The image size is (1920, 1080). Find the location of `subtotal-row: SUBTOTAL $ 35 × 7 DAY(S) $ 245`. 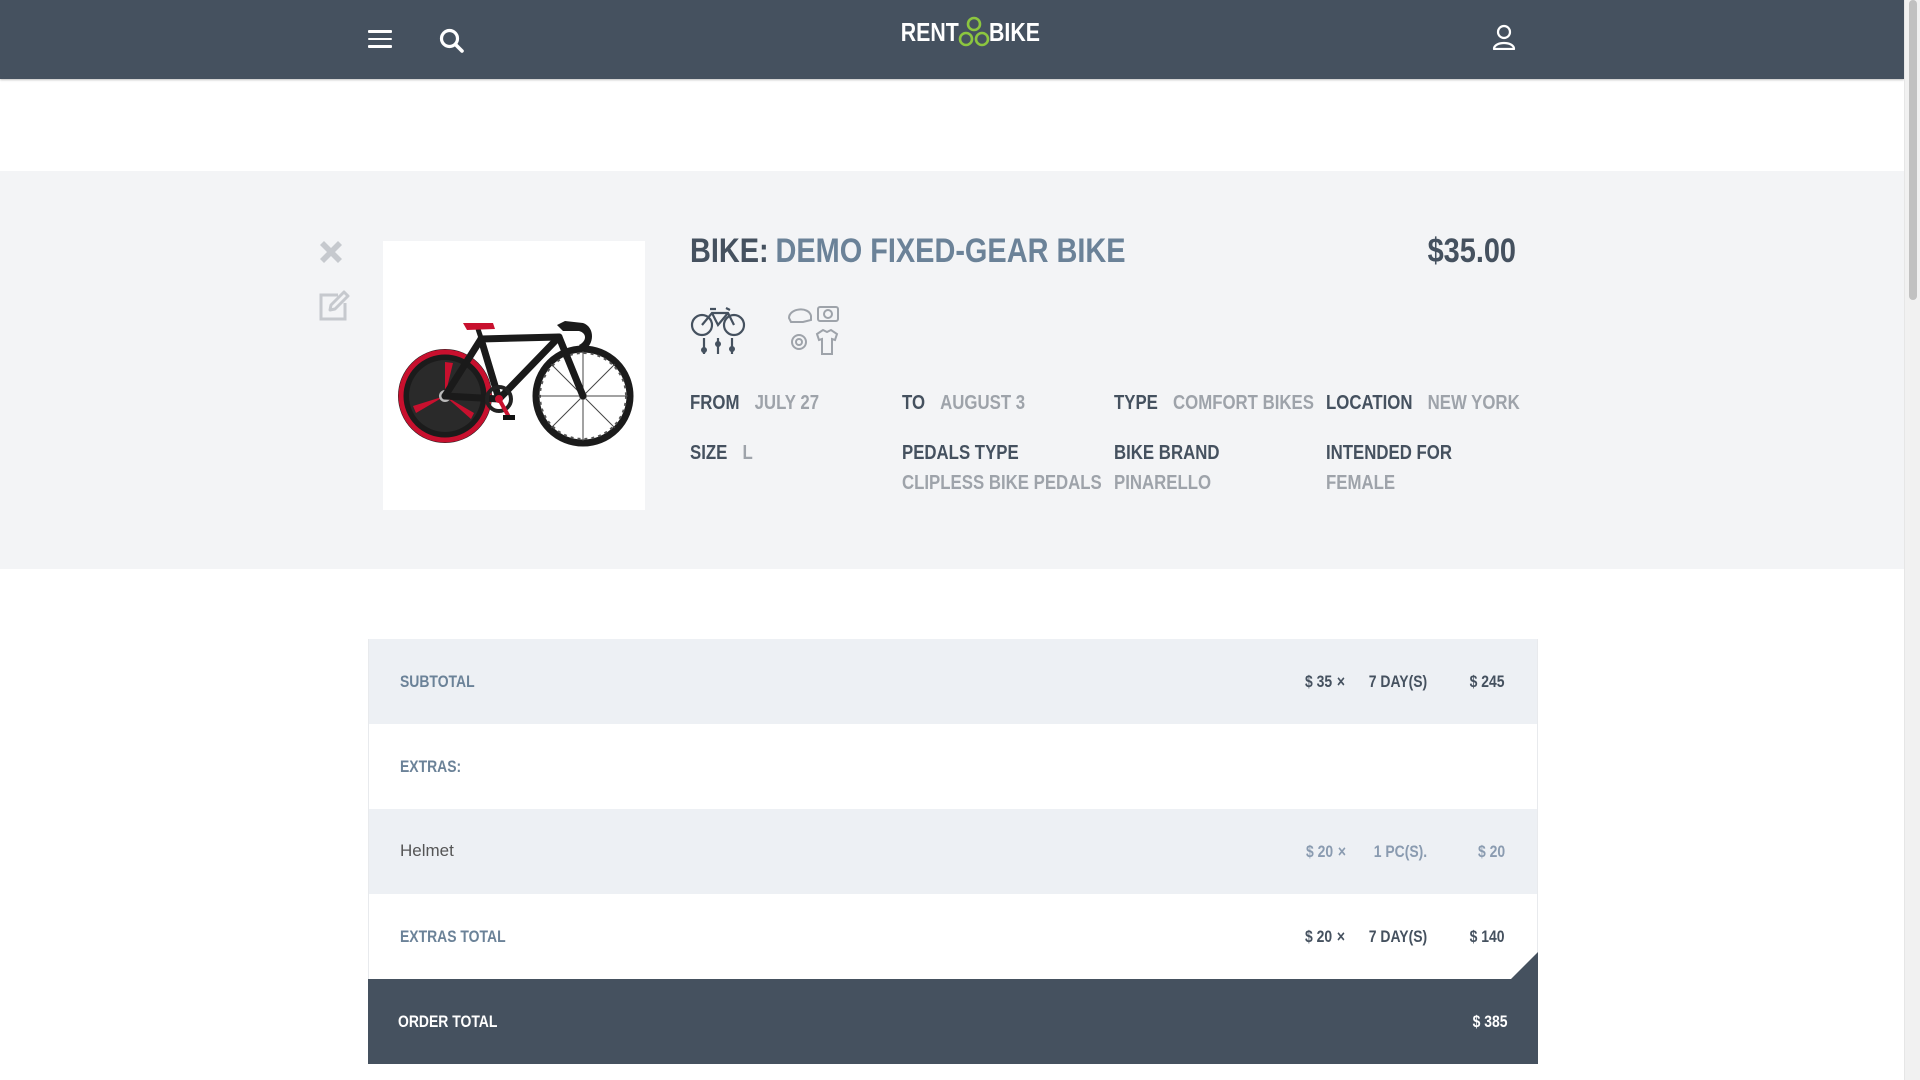

subtotal-row: SUBTOTAL $ 35 × 7 DAY(S) $ 245 is located at coordinates (953, 681).